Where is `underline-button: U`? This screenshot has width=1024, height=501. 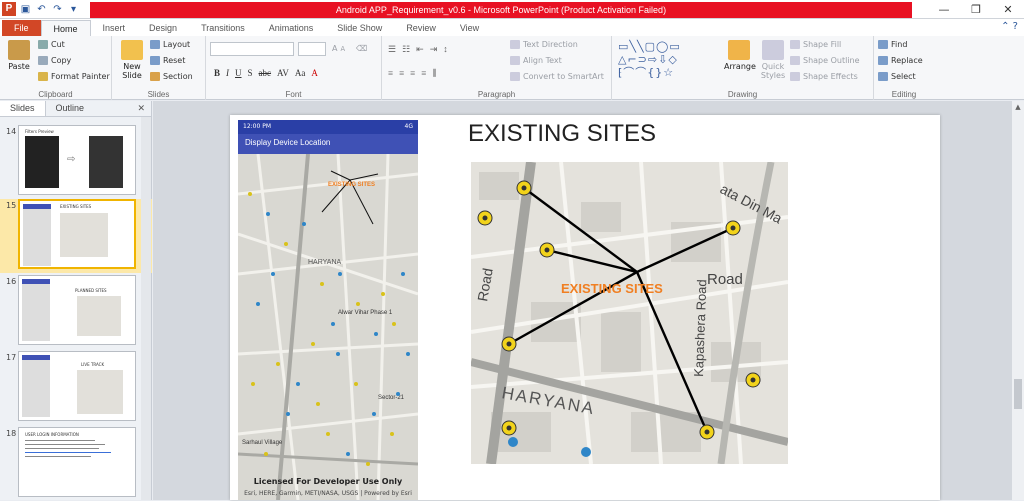 underline-button: U is located at coordinates (238, 73).